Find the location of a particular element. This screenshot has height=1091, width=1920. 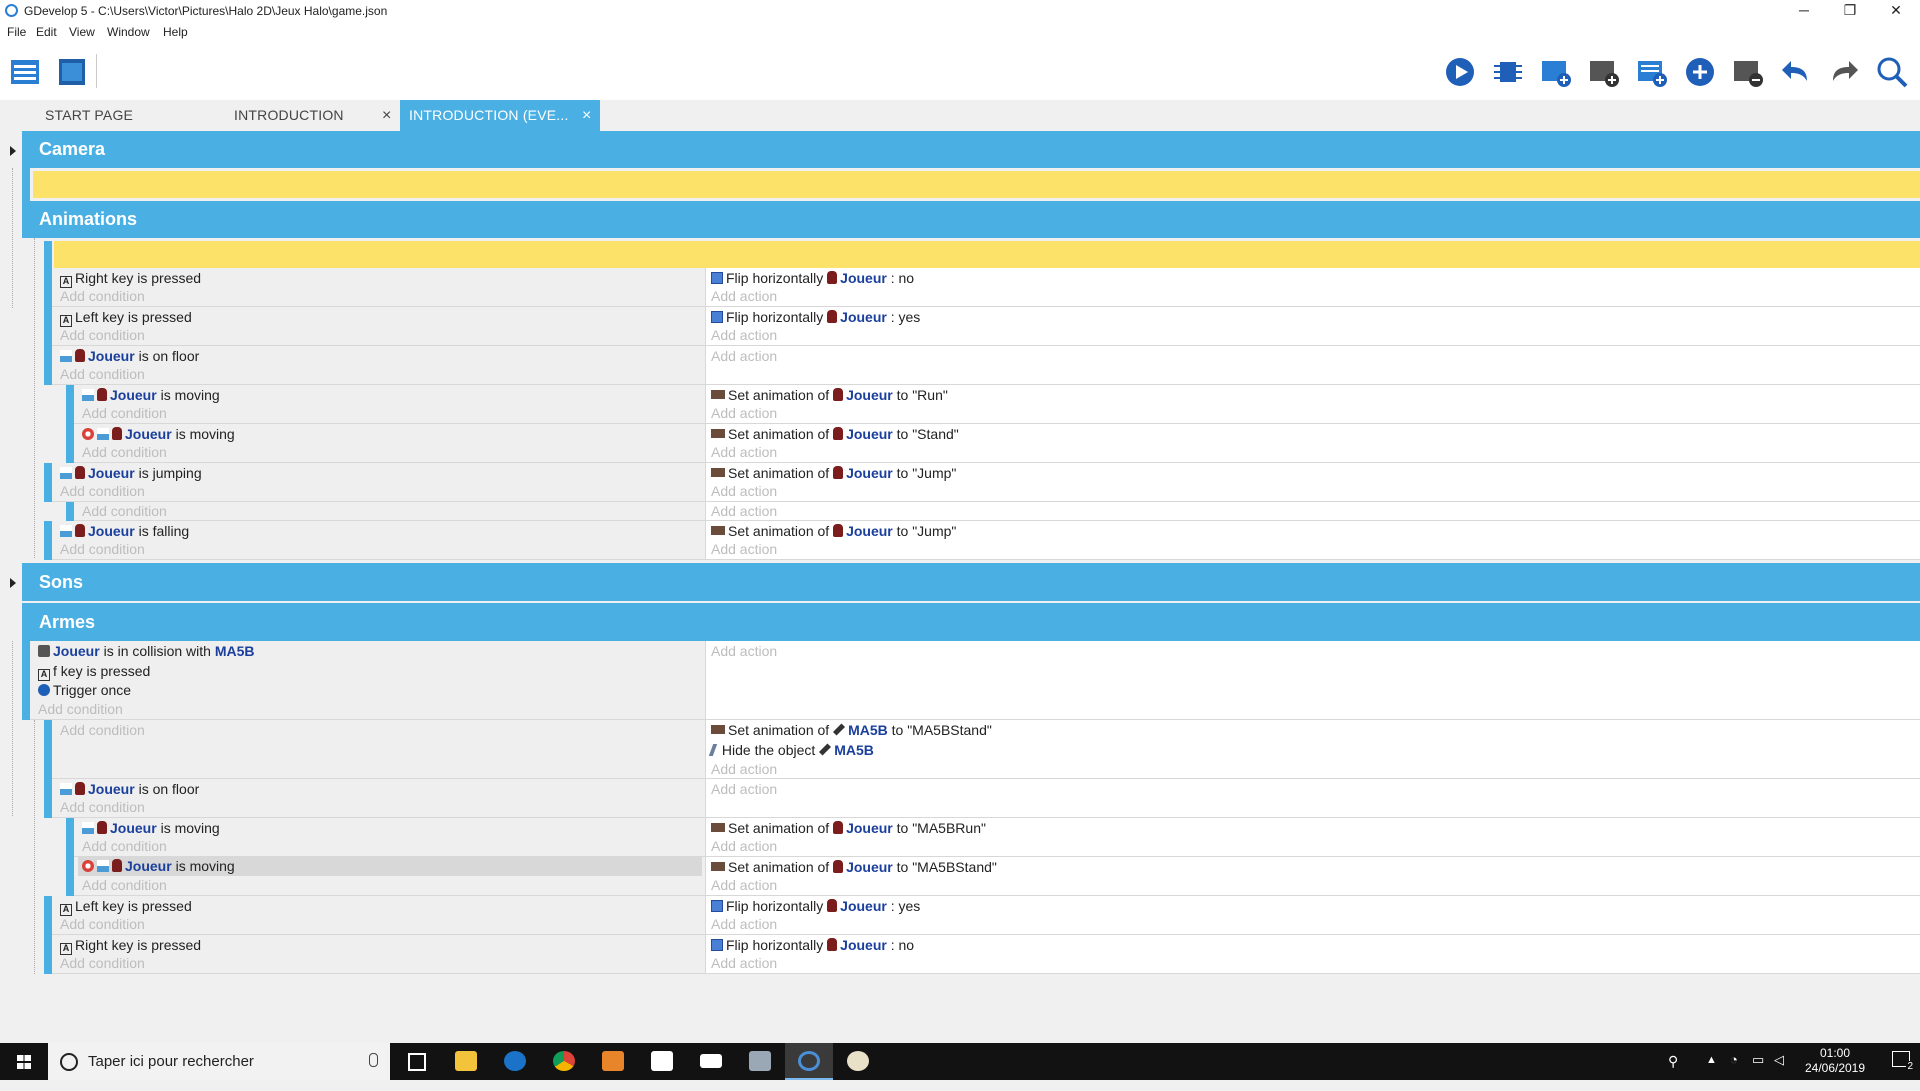

media-player-icon is located at coordinates (613, 1061).